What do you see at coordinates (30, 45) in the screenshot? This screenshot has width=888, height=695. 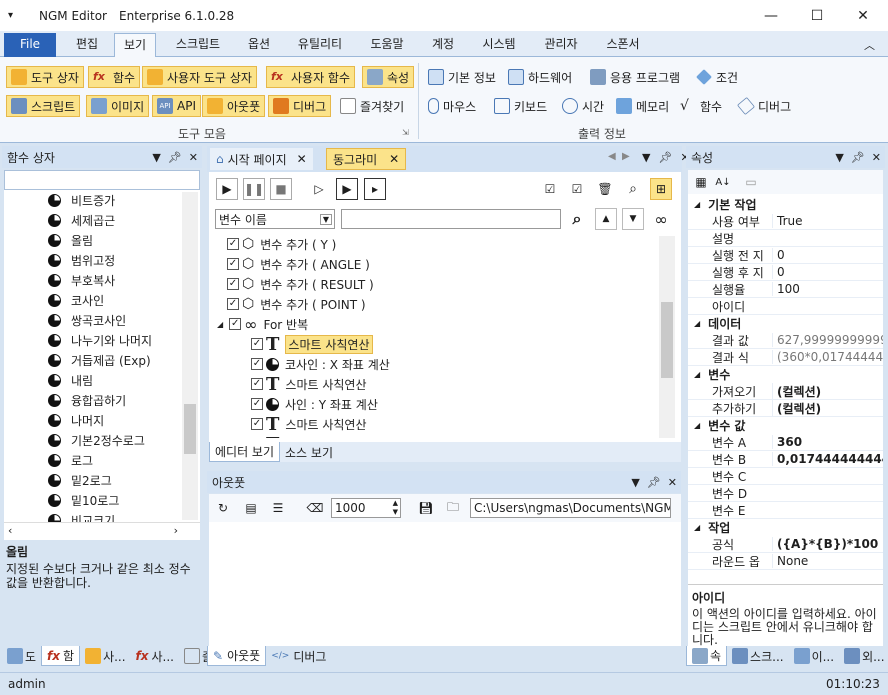 I see `tab-file: File` at bounding box center [30, 45].